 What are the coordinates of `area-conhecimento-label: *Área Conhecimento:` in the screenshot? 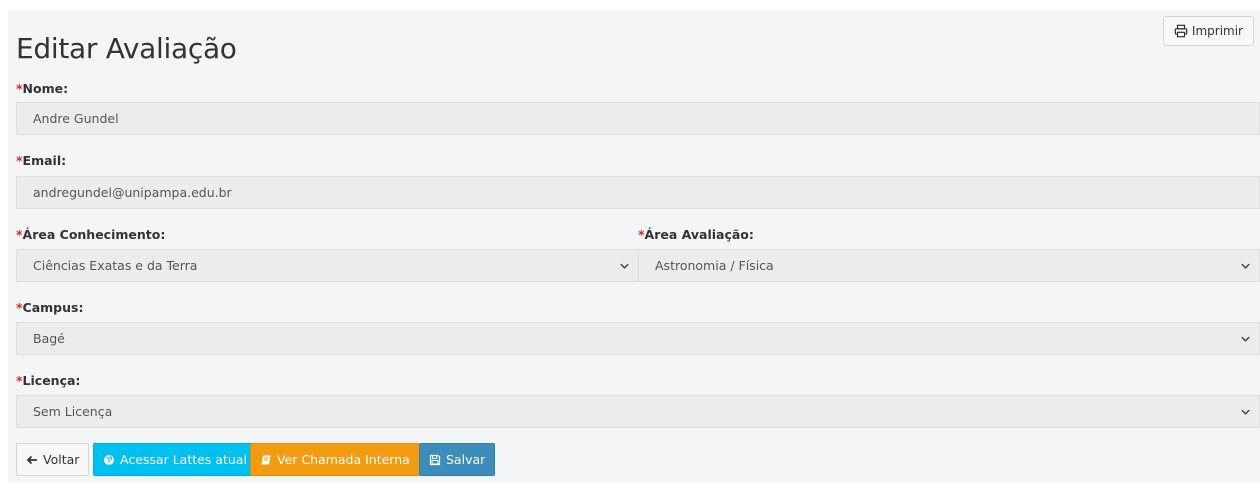 It's located at (90, 234).